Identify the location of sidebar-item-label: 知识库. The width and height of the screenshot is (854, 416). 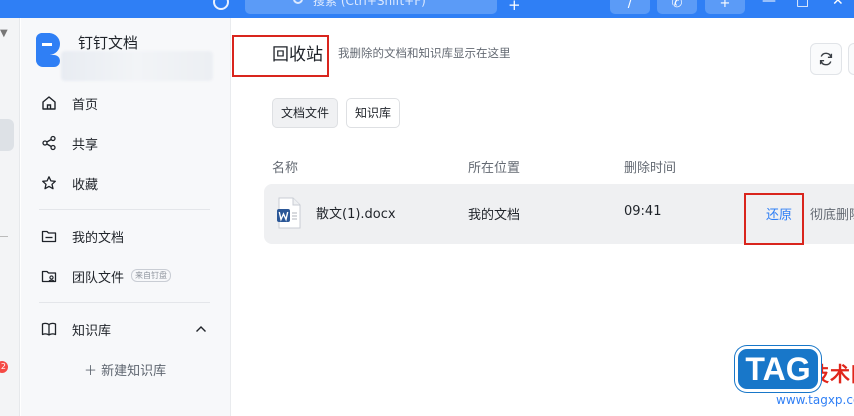
(92, 331).